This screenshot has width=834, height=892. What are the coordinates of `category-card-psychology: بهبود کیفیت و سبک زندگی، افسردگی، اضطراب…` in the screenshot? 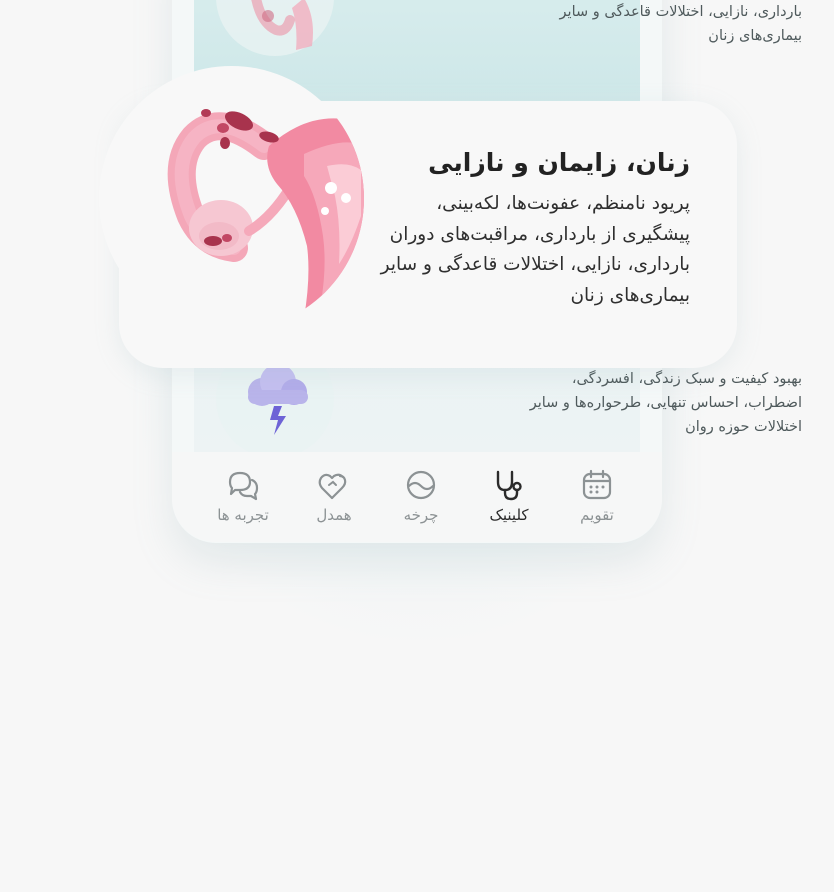 It's located at (622, 403).